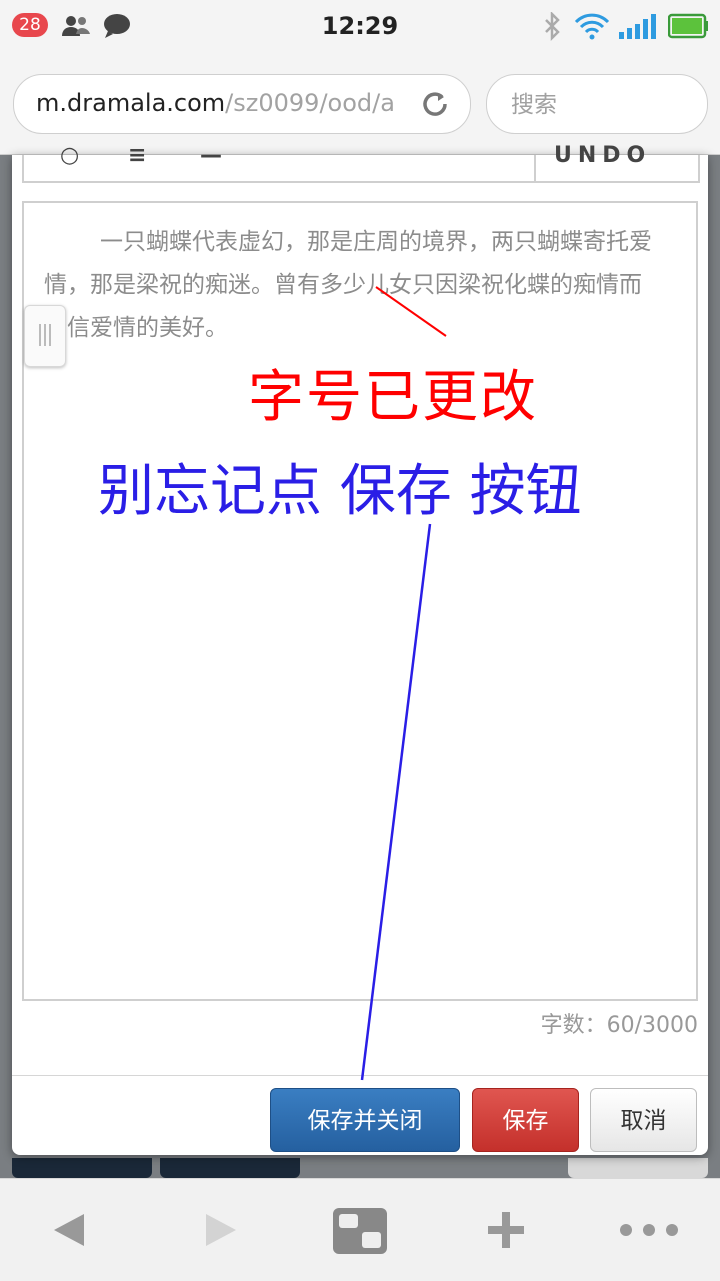  What do you see at coordinates (506, 1230) in the screenshot?
I see `add-icon` at bounding box center [506, 1230].